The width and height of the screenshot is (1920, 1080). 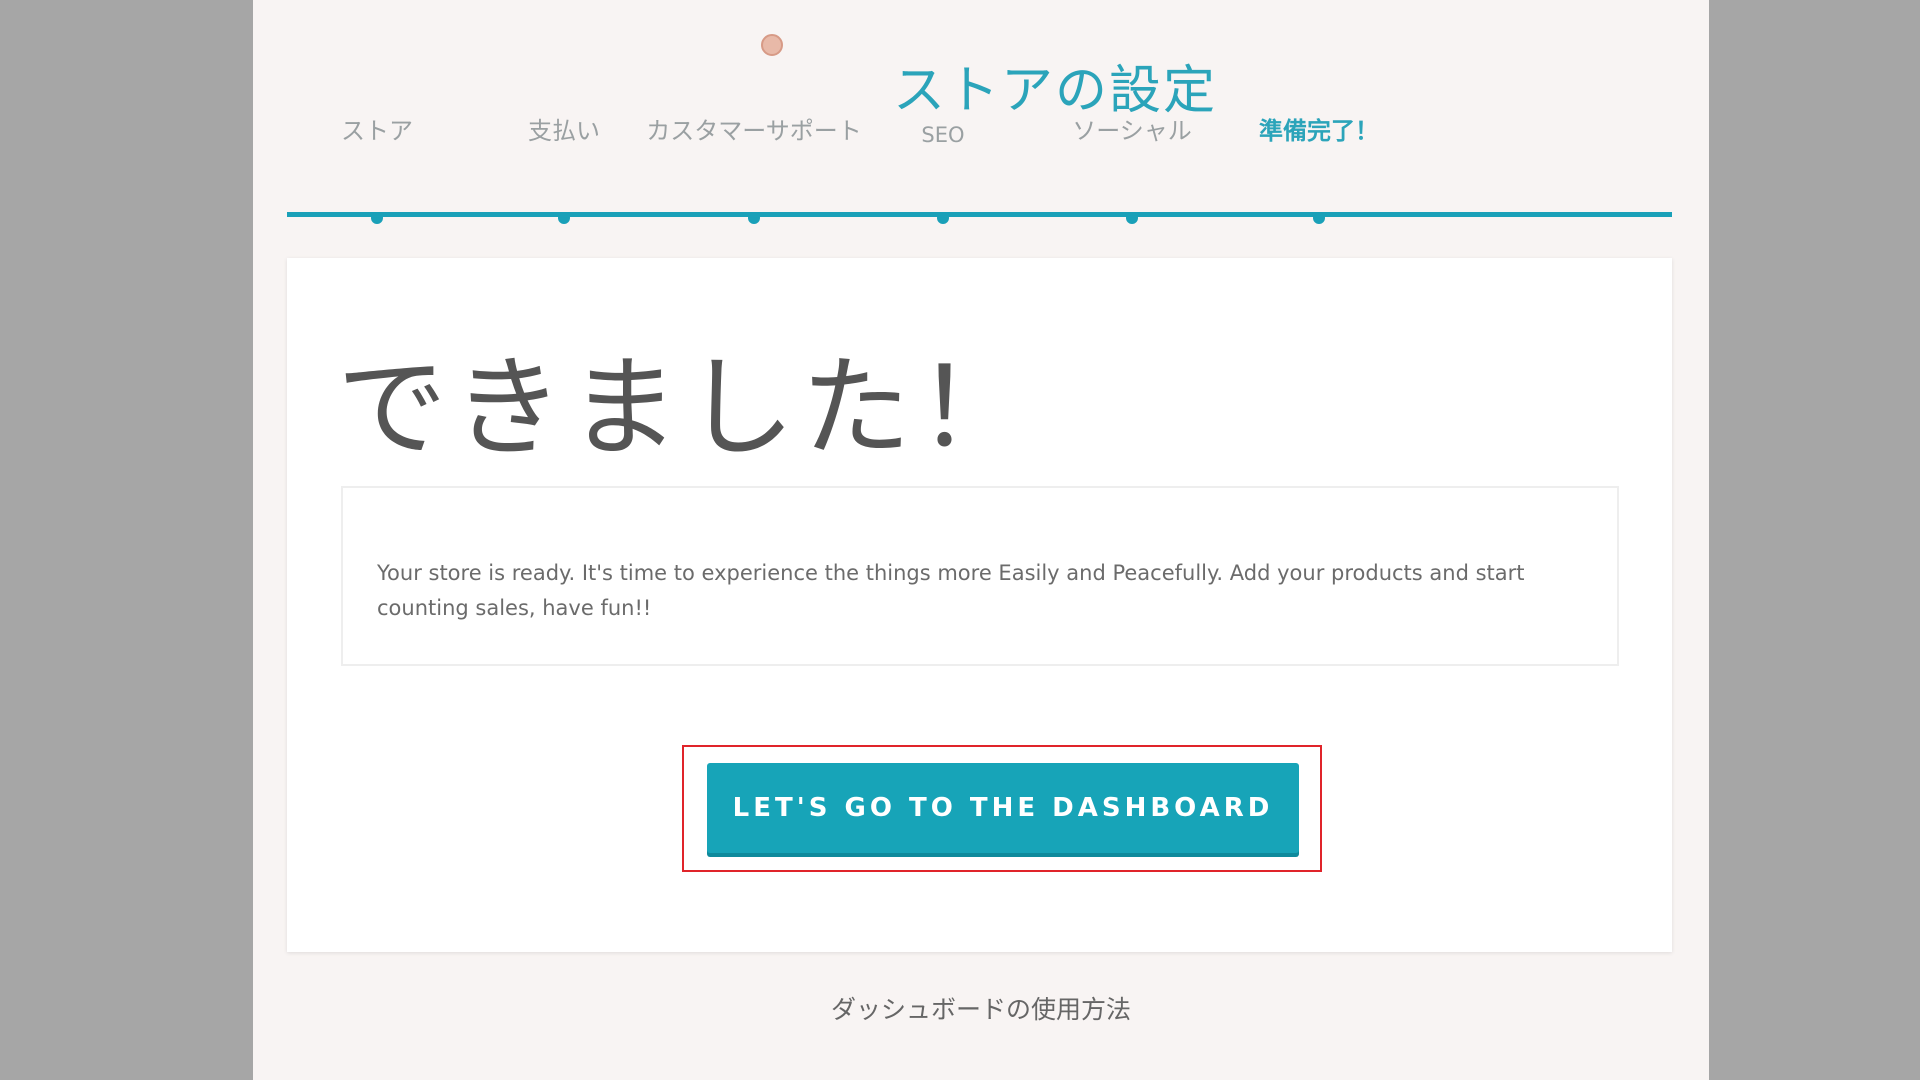 I want to click on setup-steps: ストア 支払い カスタマーサポート SEO ソーシャル 準備完了！, so click(x=979, y=167).